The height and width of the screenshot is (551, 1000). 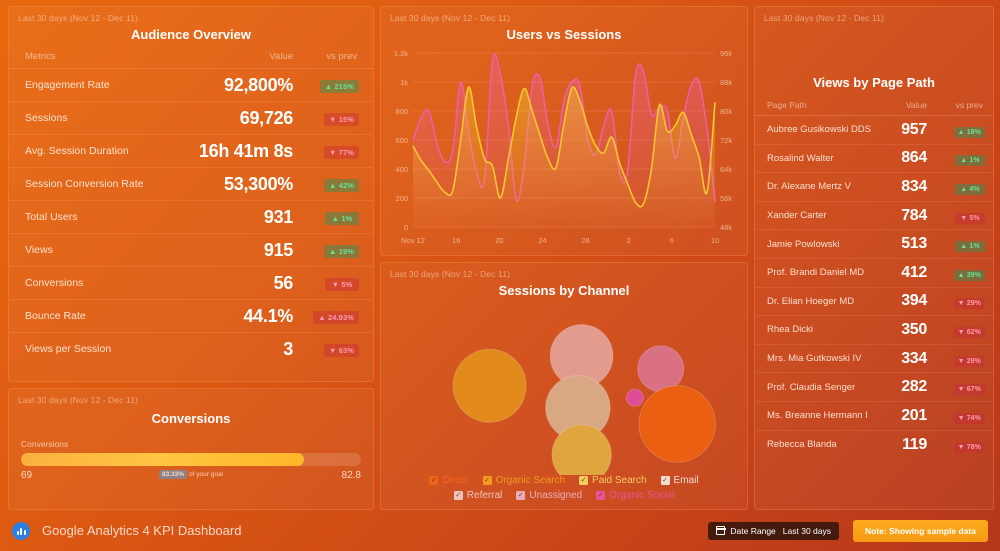 I want to click on page-path-change: ▼ 62%, so click(x=966, y=330).